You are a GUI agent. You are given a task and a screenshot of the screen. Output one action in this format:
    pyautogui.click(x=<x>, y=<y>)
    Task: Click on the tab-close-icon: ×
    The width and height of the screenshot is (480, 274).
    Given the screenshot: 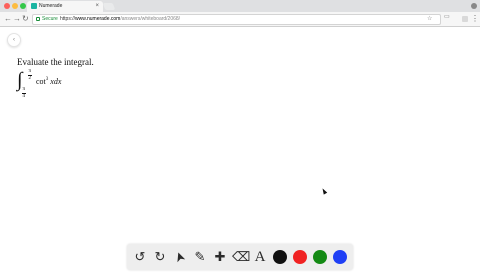 What is the action you would take?
    pyautogui.click(x=97, y=6)
    